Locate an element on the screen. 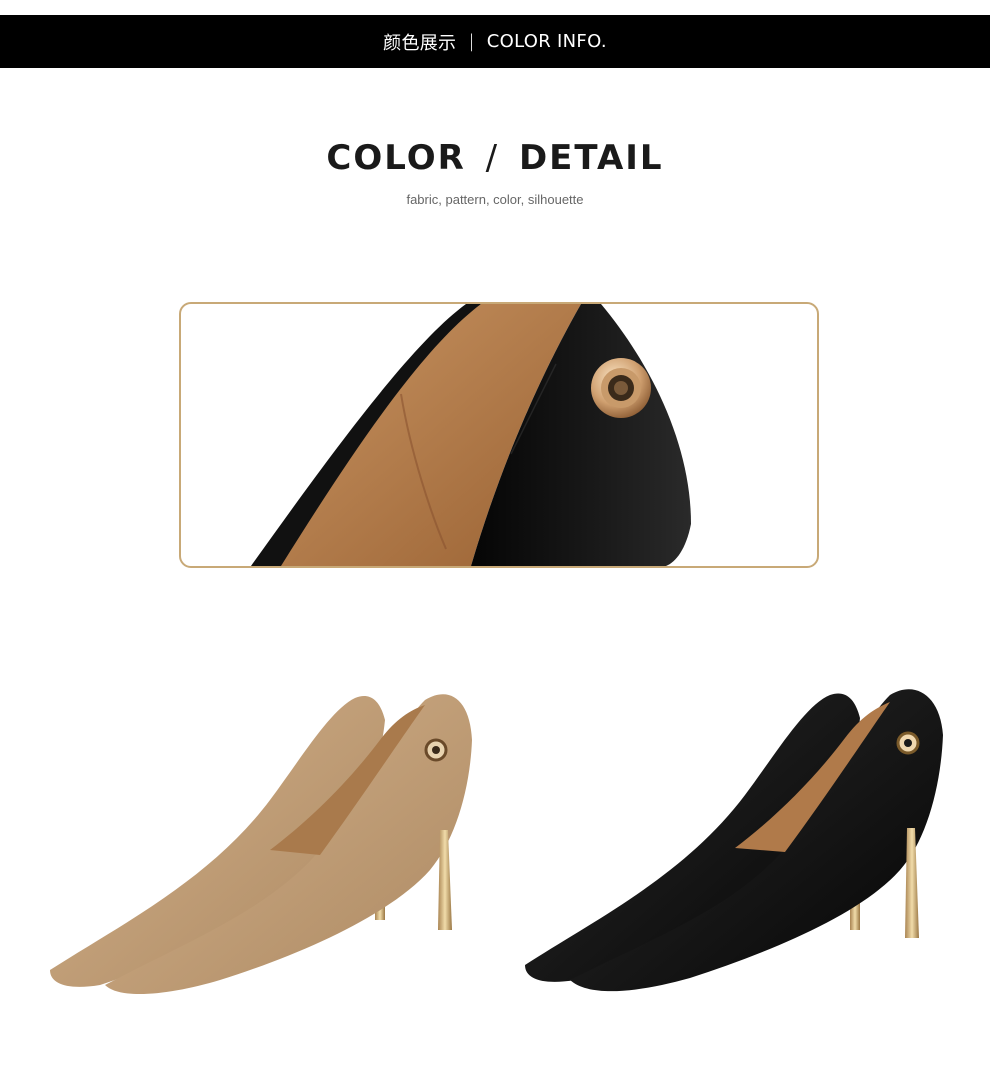 The height and width of the screenshot is (1086, 990). color-info-header-bar: 颜色展示 | COLOR INFO. is located at coordinates (495, 41).